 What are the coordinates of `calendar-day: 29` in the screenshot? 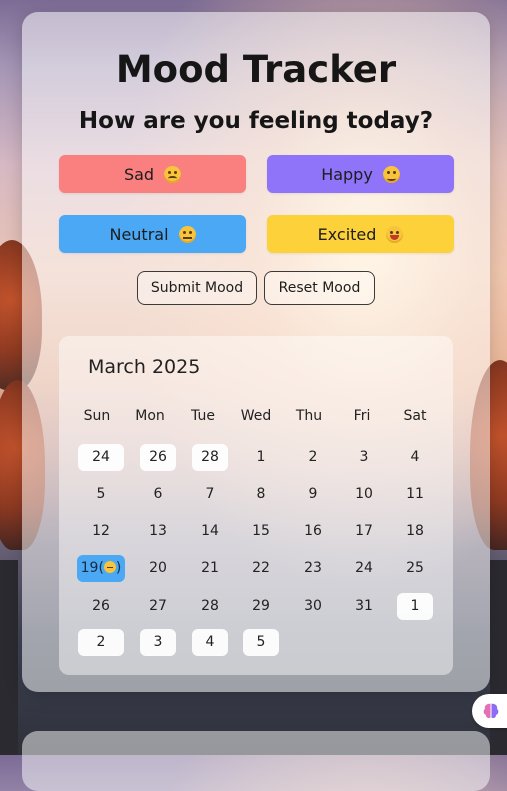 It's located at (261, 606).